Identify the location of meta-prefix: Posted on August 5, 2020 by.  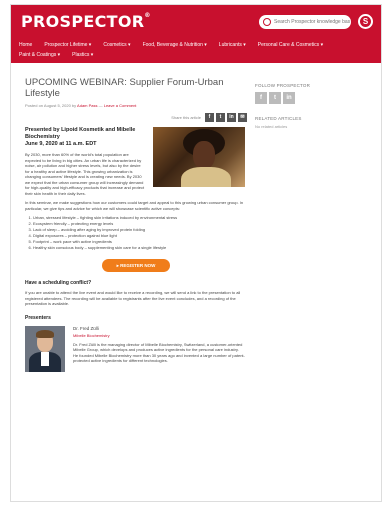
(51, 105).